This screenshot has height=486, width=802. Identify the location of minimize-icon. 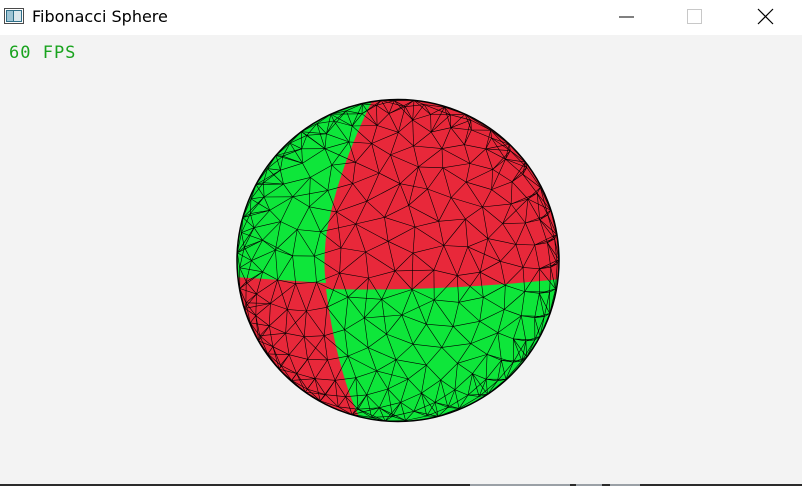
(626, 17).